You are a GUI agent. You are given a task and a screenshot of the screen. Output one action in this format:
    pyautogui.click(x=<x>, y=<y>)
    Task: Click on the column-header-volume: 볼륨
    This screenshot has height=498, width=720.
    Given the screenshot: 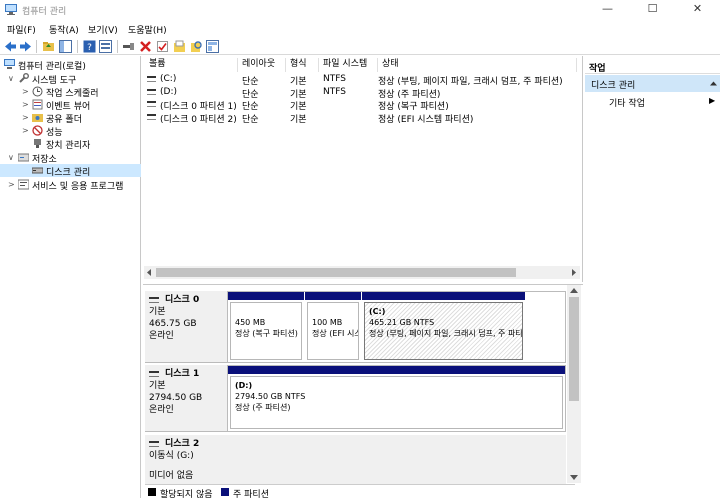 What is the action you would take?
    pyautogui.click(x=191, y=65)
    